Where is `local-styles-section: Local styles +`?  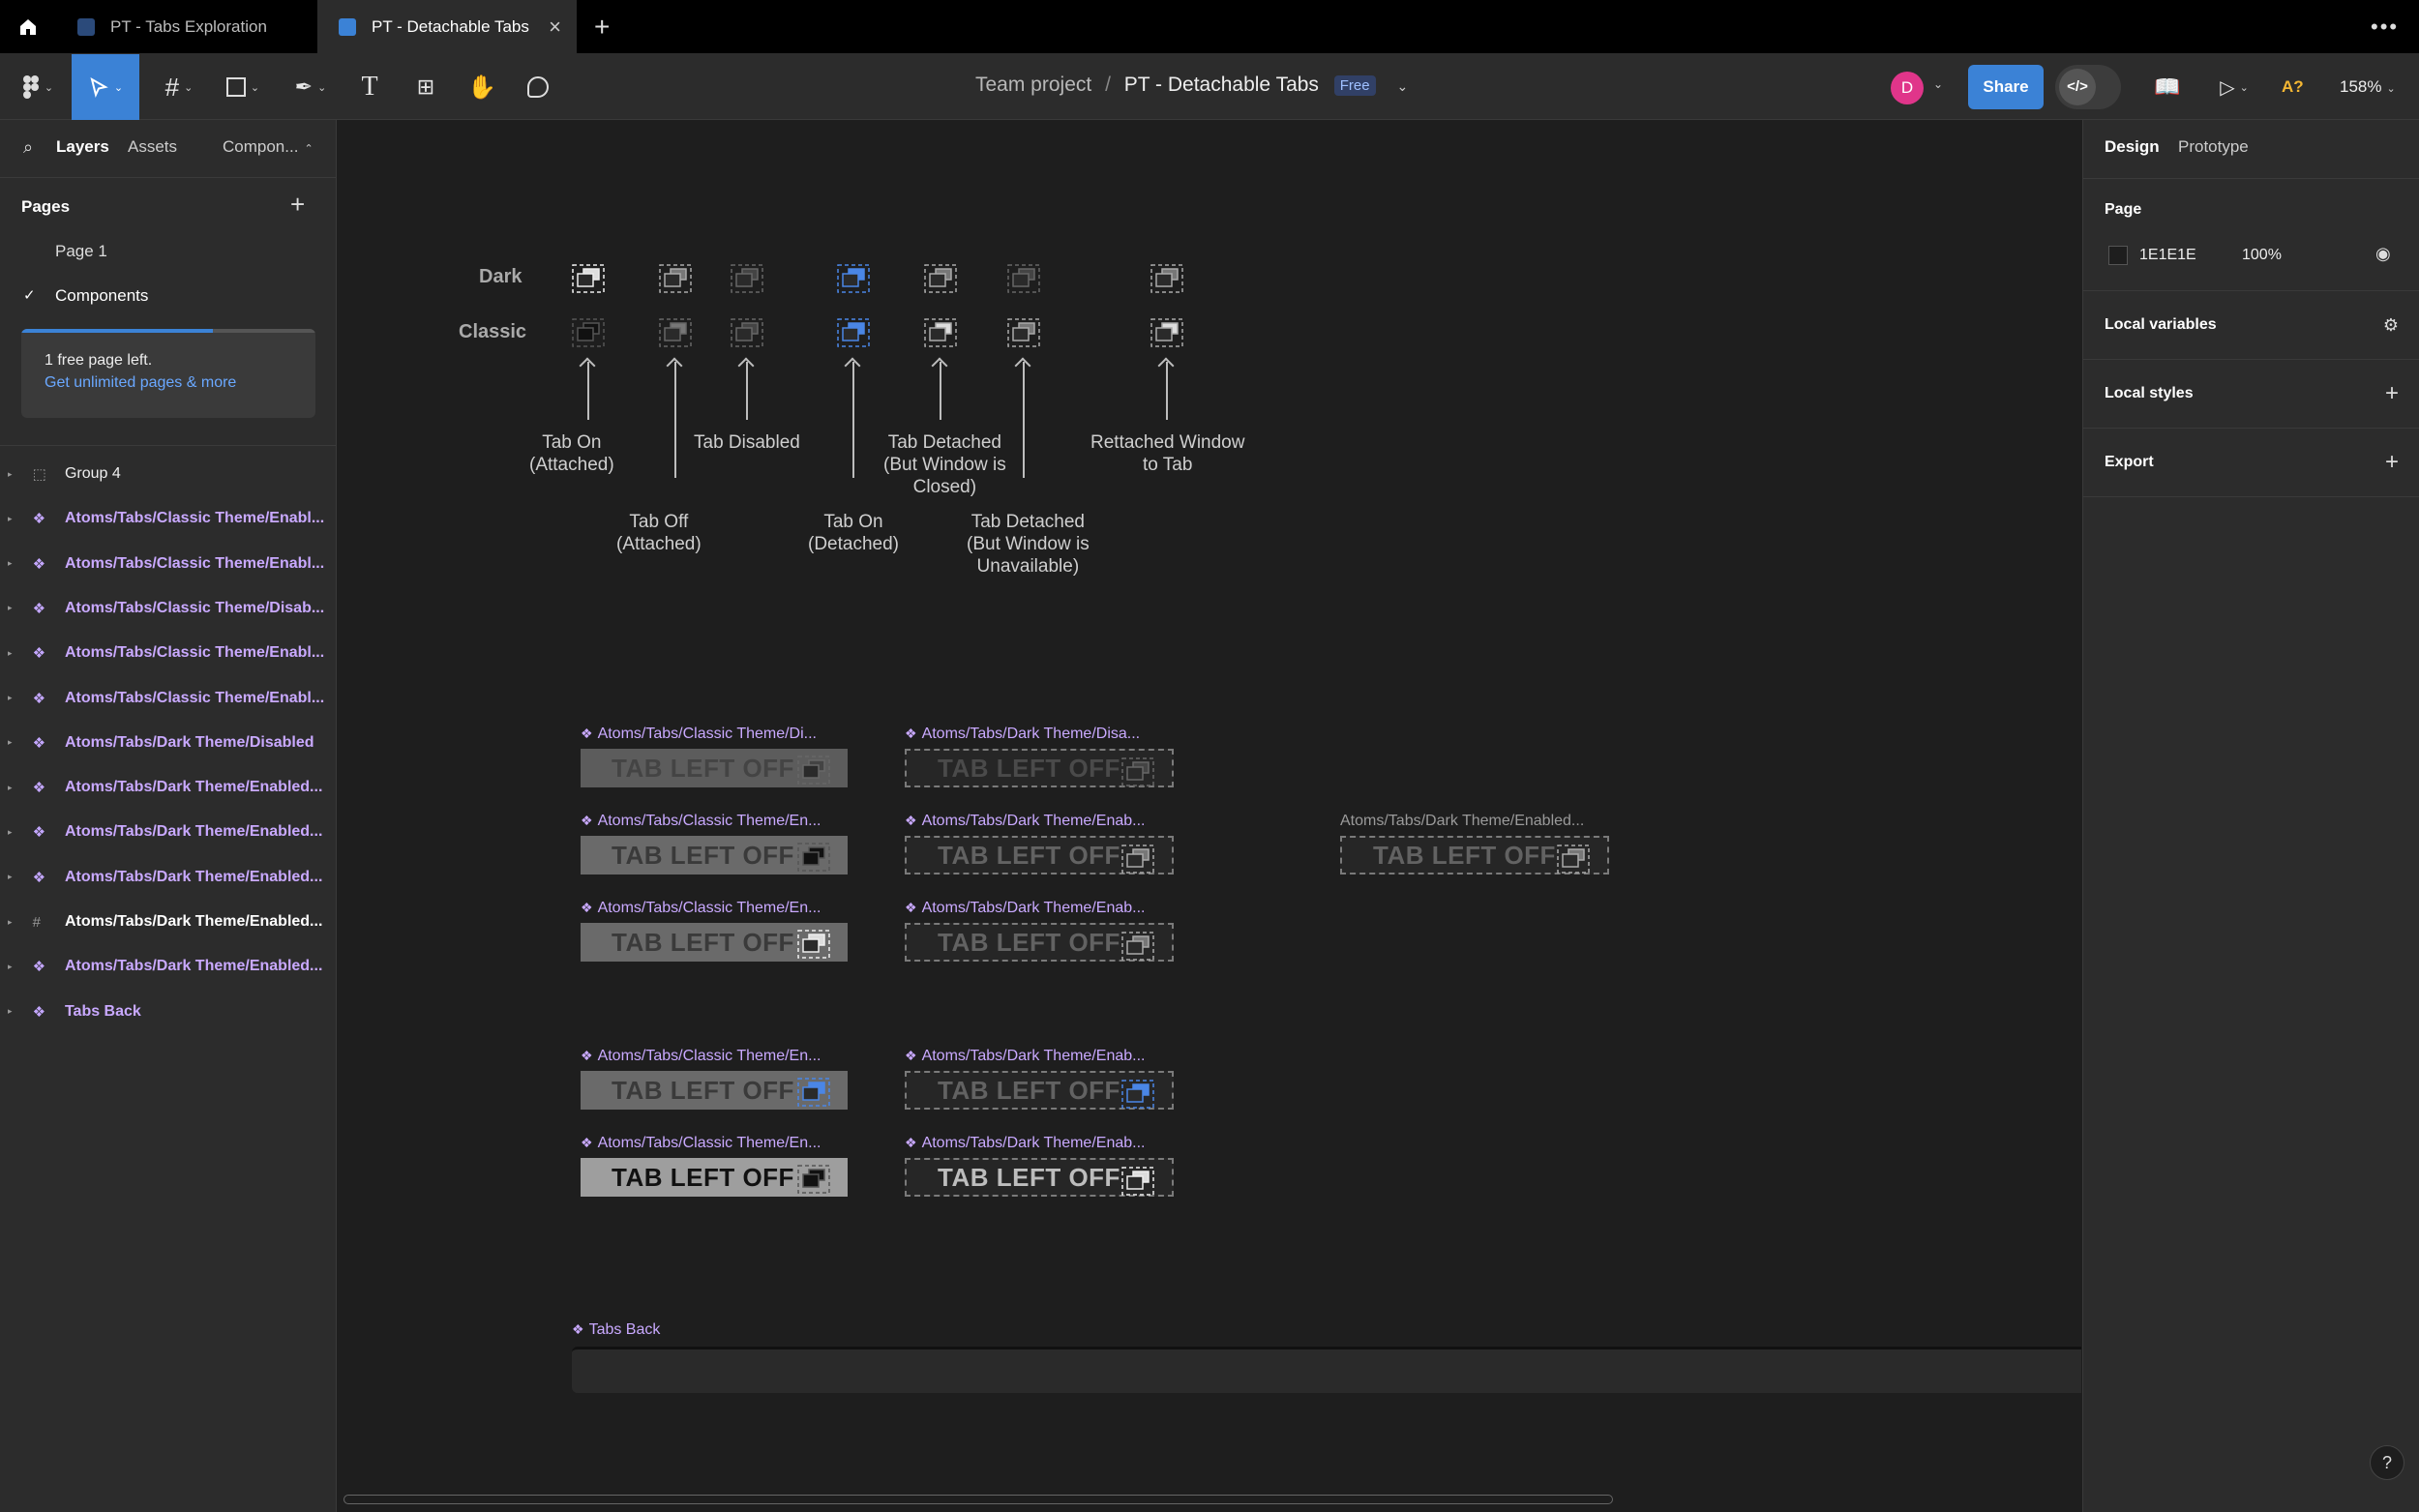 local-styles-section: Local styles + is located at coordinates (2251, 394).